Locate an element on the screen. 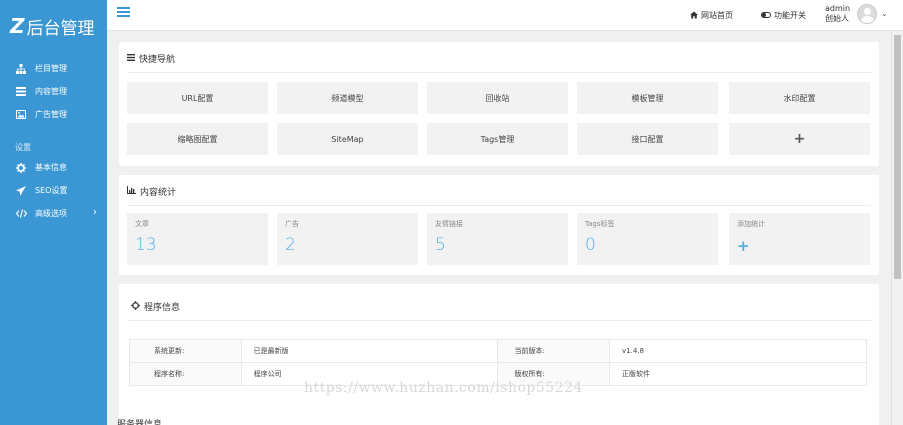  image-icon is located at coordinates (21, 115).